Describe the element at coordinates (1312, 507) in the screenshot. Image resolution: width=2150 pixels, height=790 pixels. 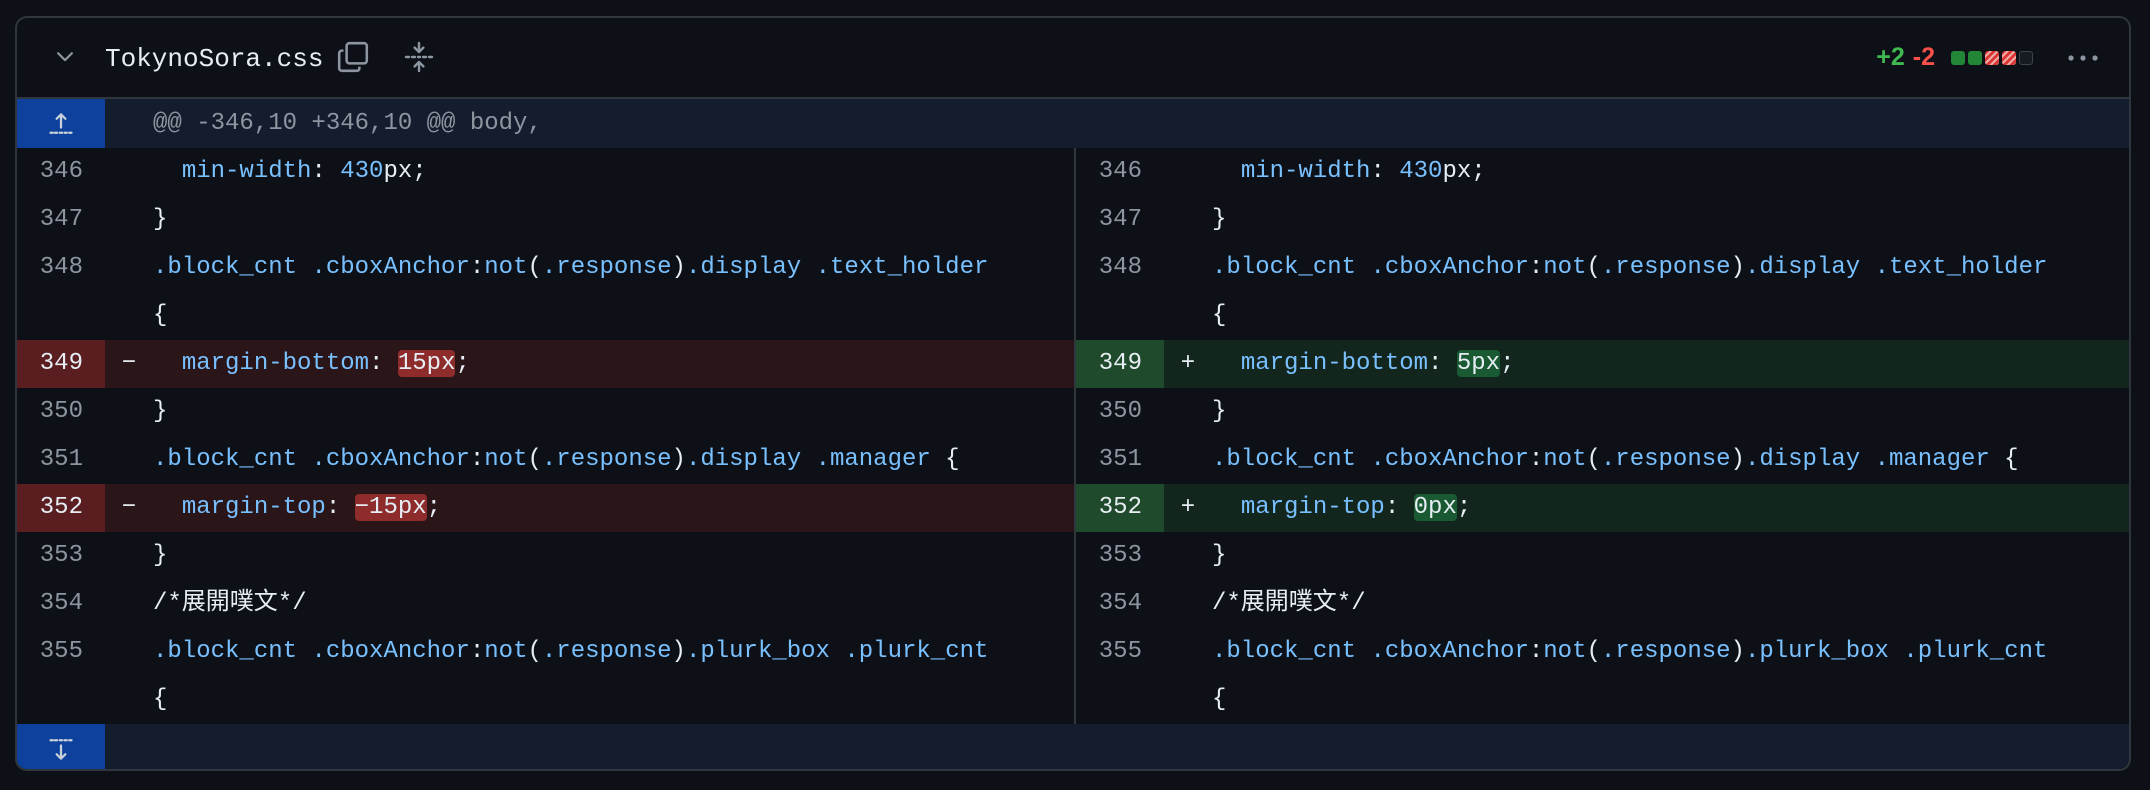
I see `code-token: margin-top` at that location.